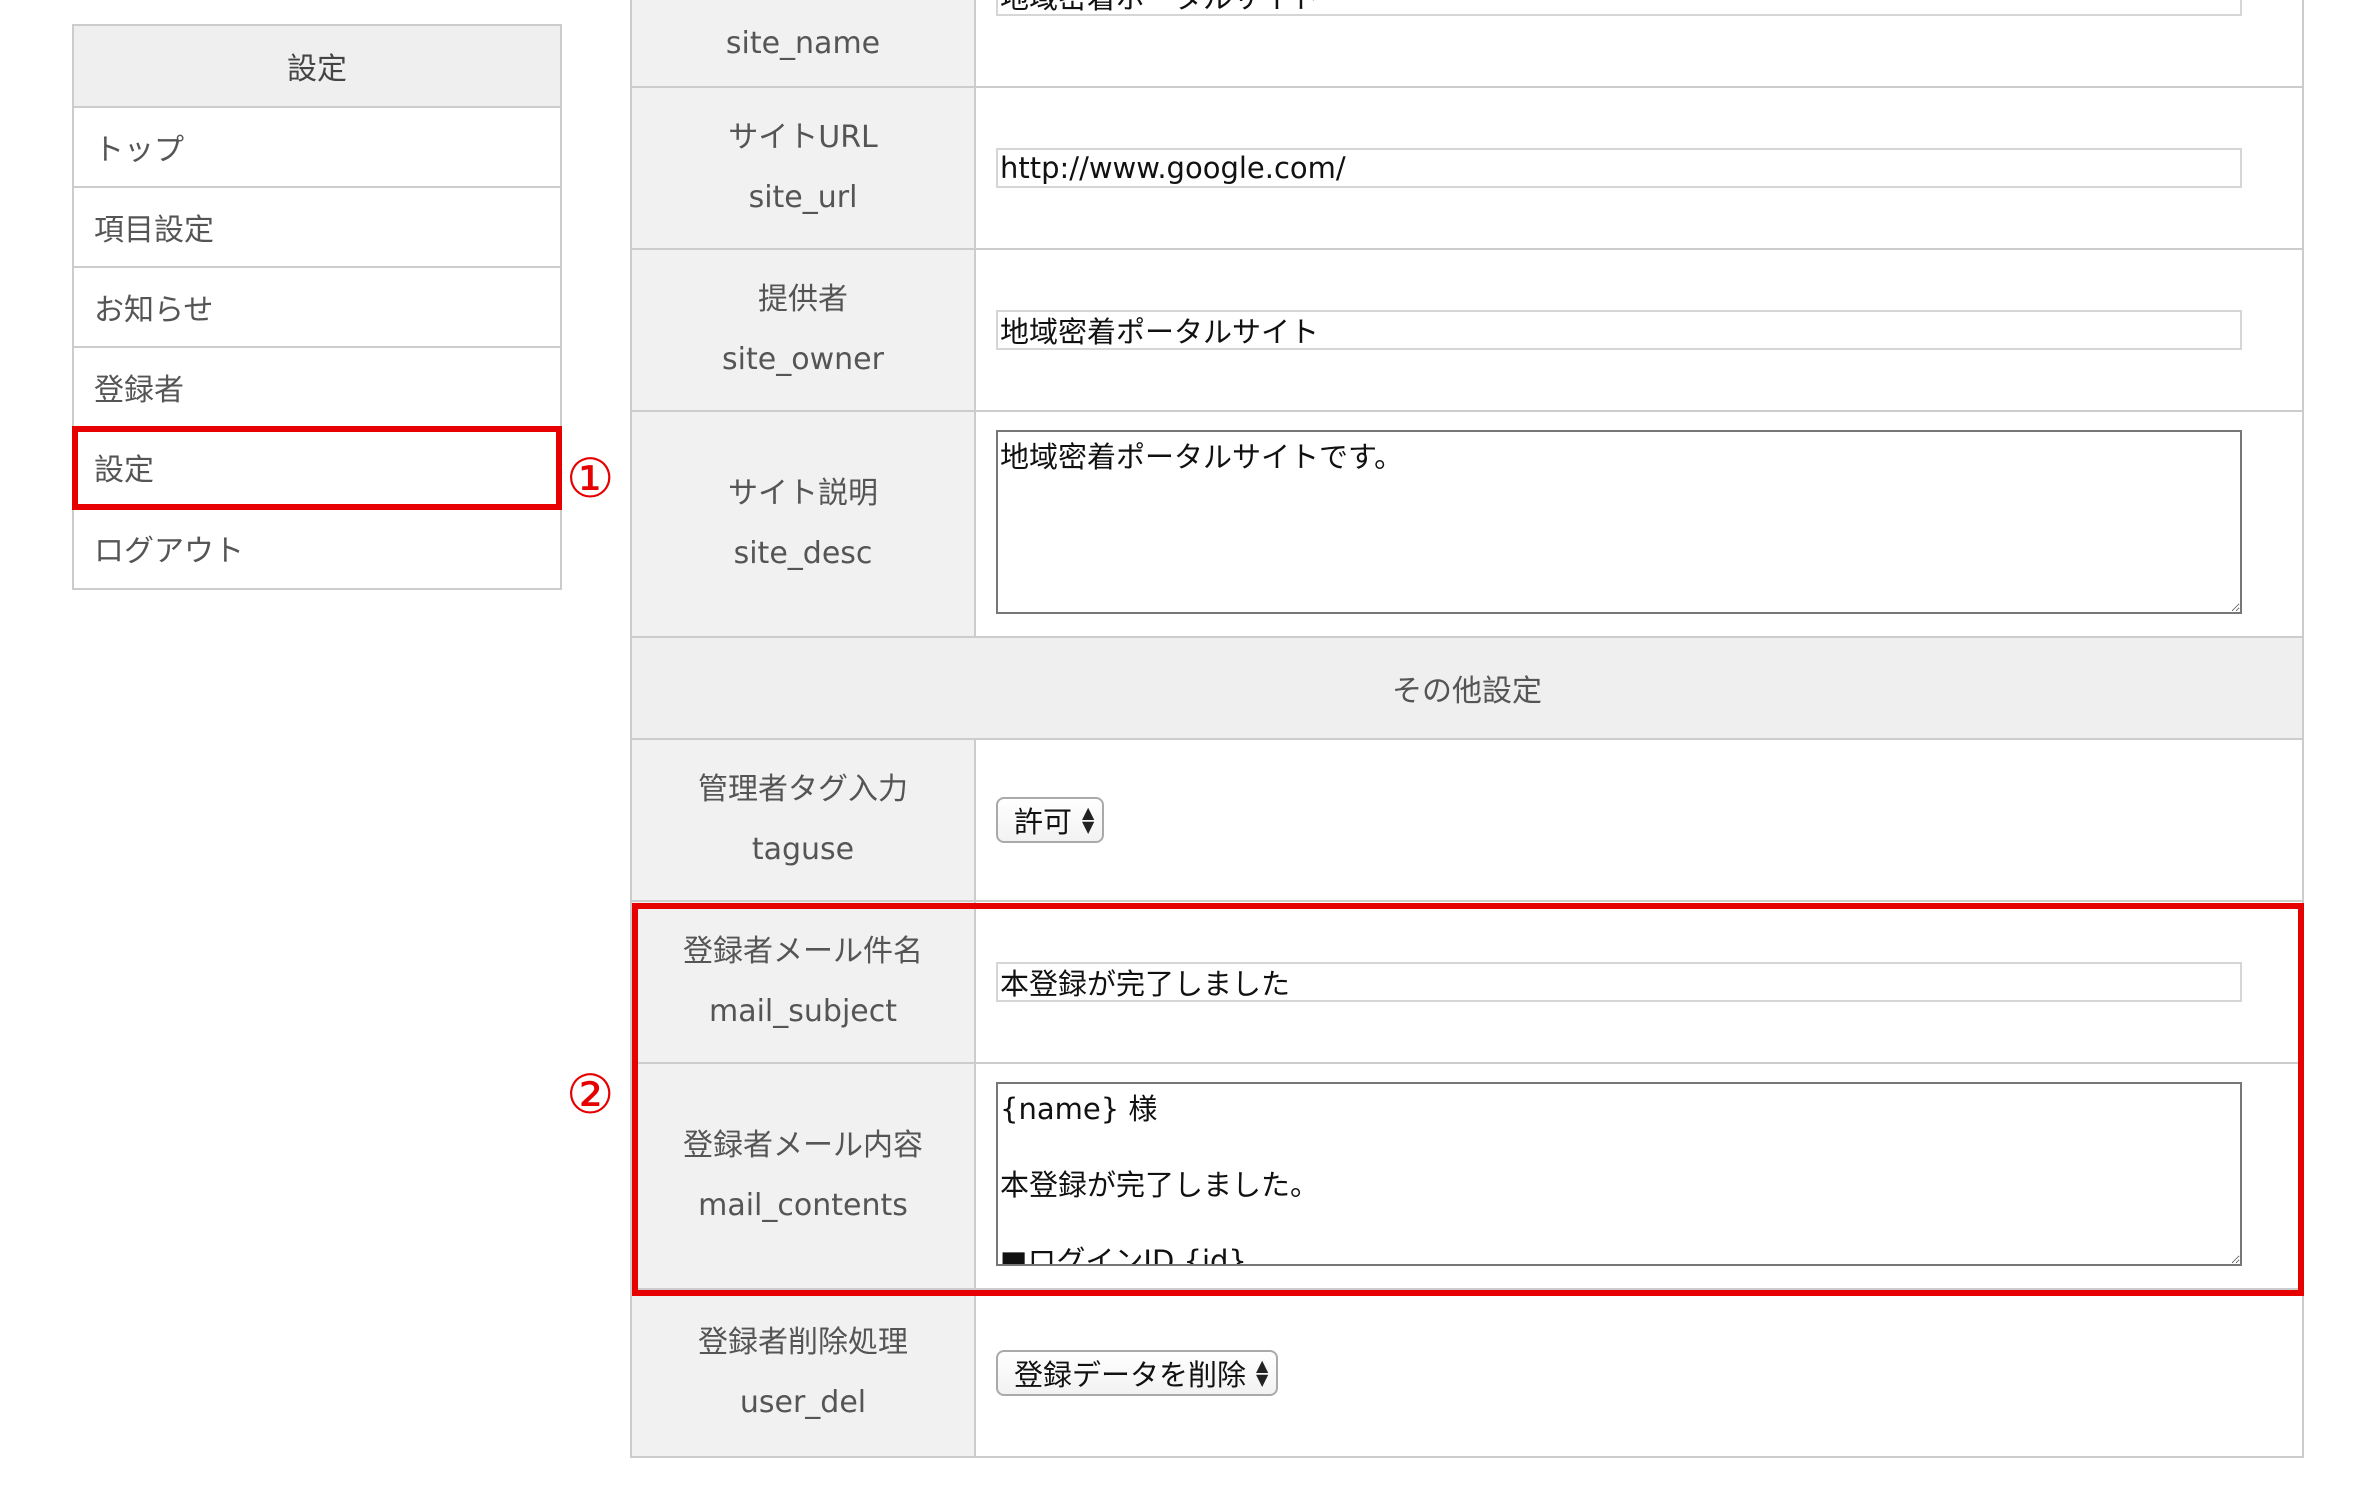 The image size is (2367, 1491). What do you see at coordinates (1639, 1373) in the screenshot?
I see `settings-value-cell: 登録データを削除 ▲ ▼` at bounding box center [1639, 1373].